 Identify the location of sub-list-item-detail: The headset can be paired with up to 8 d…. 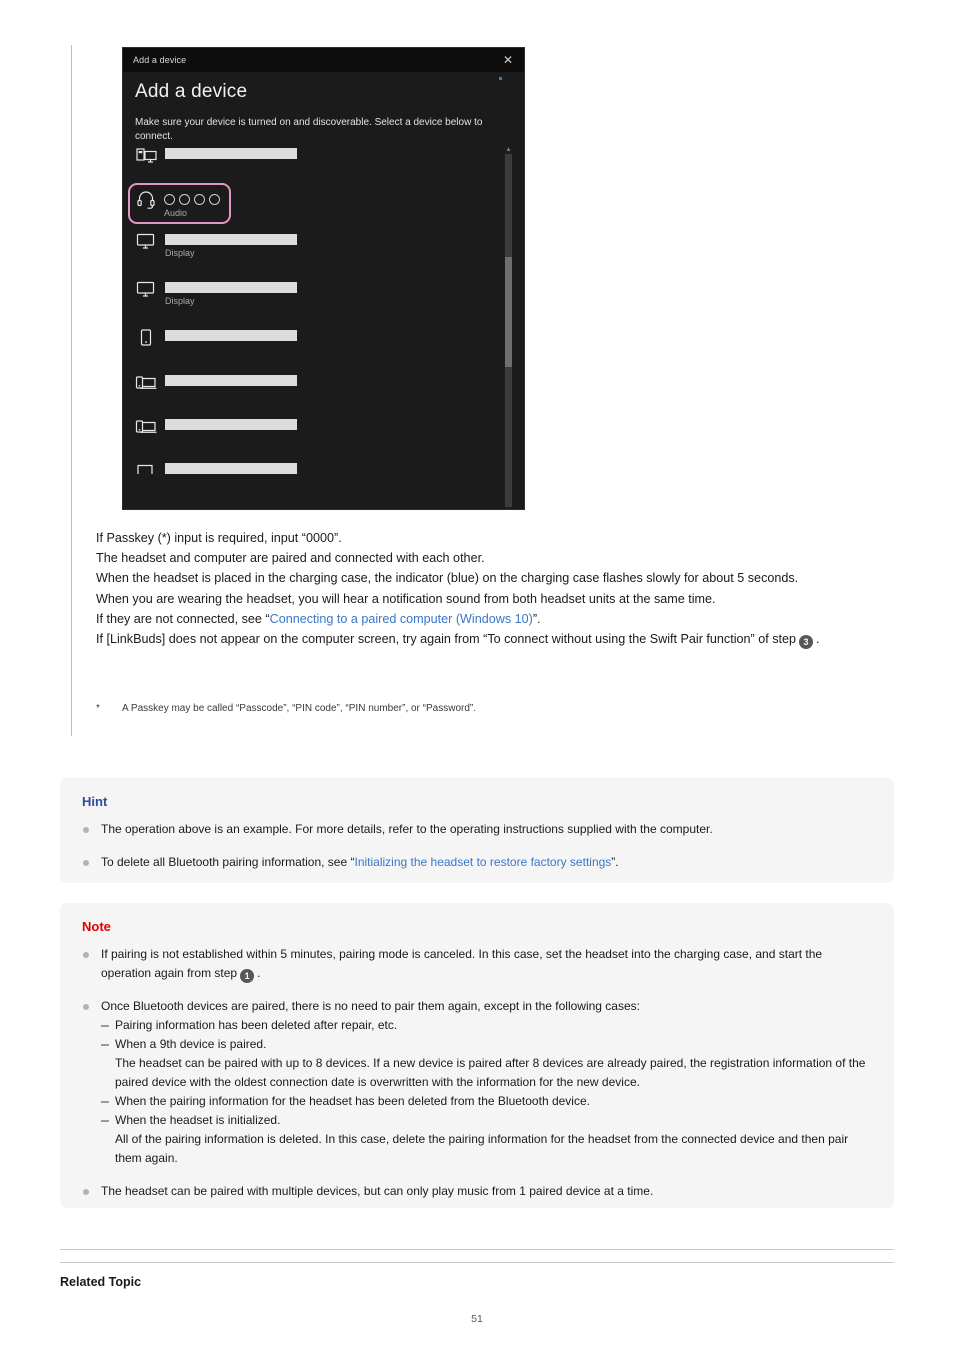
(490, 1072).